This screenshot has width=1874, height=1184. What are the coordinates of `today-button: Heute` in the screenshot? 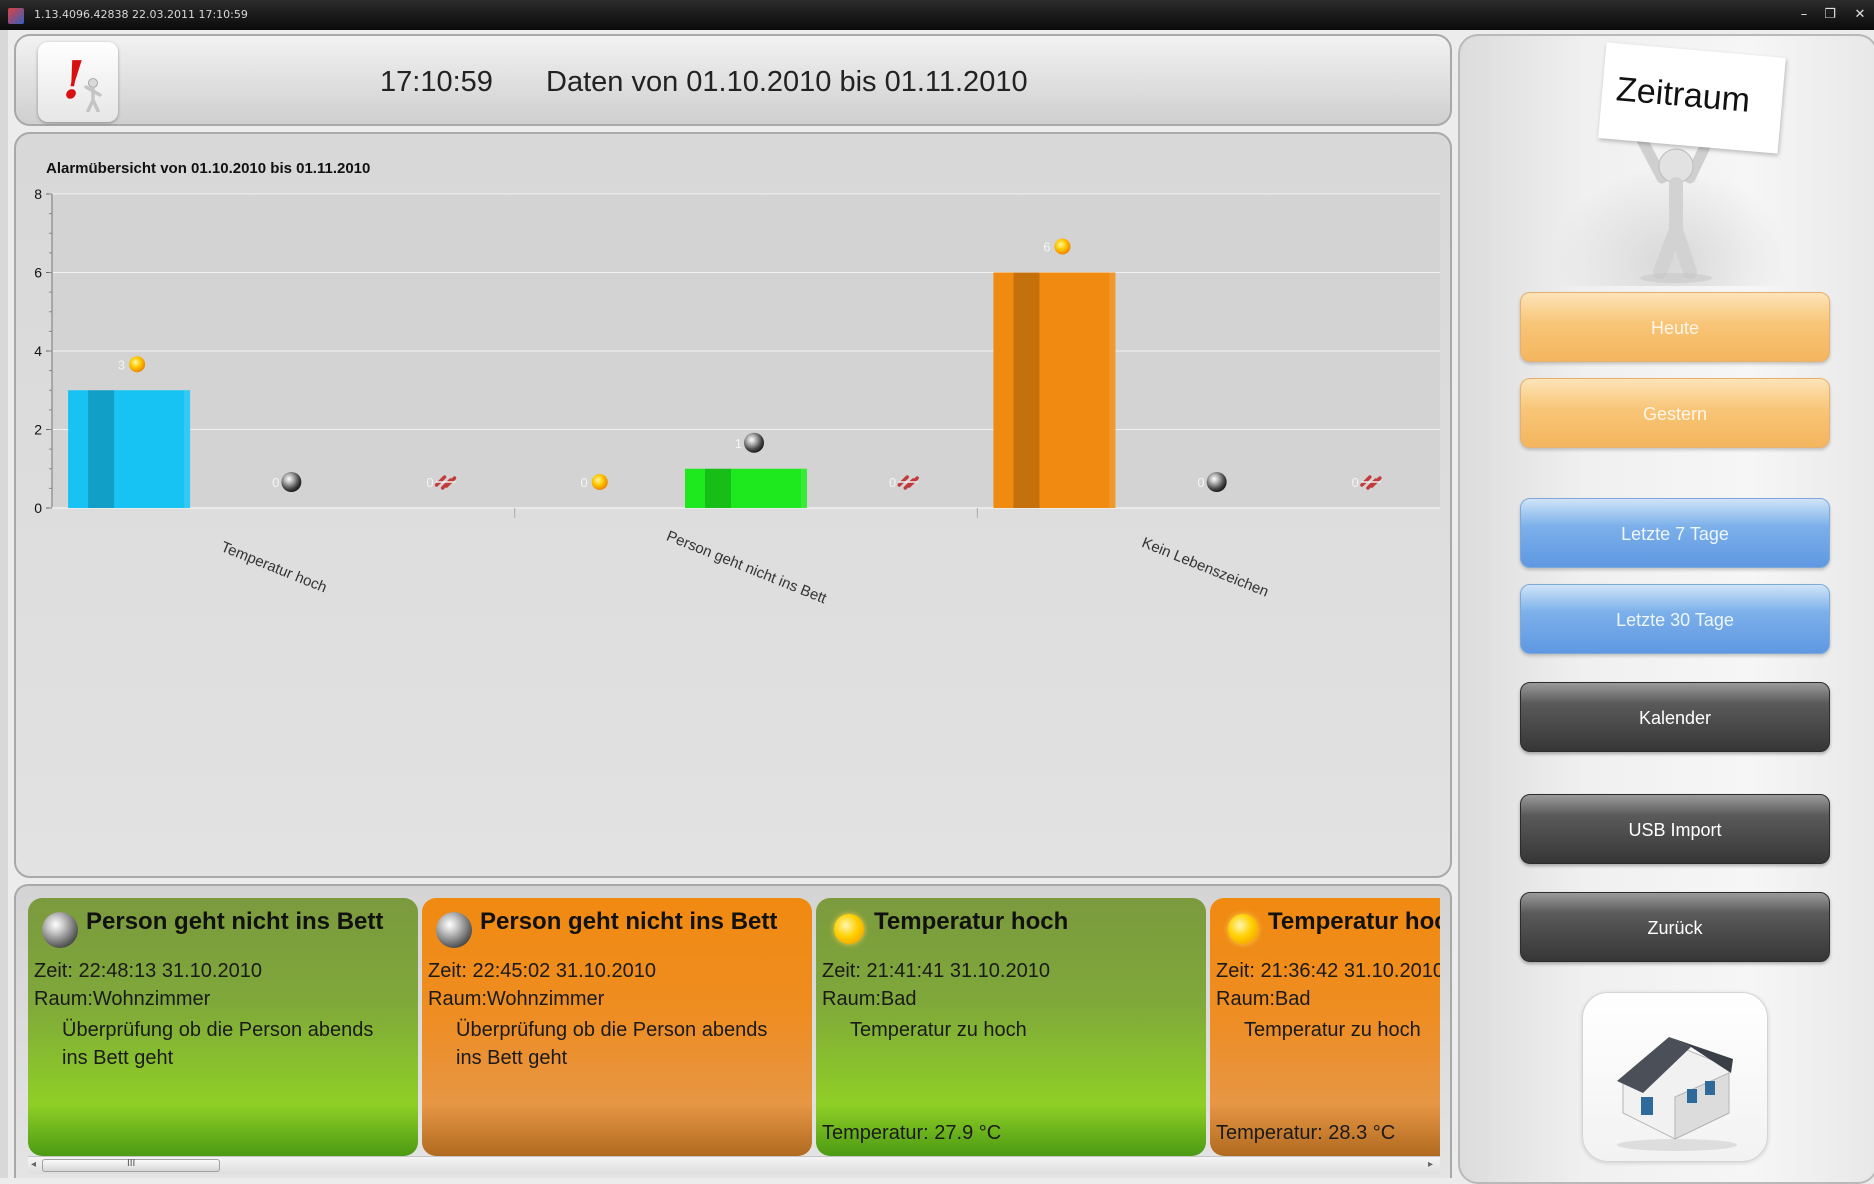 It's located at (1675, 327).